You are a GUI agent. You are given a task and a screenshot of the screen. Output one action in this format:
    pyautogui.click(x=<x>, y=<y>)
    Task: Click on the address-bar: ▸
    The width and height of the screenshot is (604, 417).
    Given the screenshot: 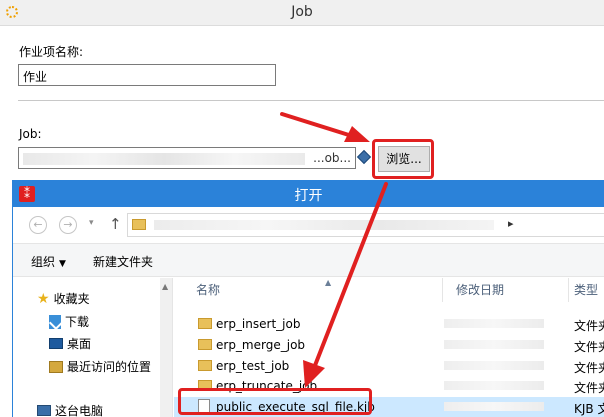 What is the action you would take?
    pyautogui.click(x=365, y=225)
    